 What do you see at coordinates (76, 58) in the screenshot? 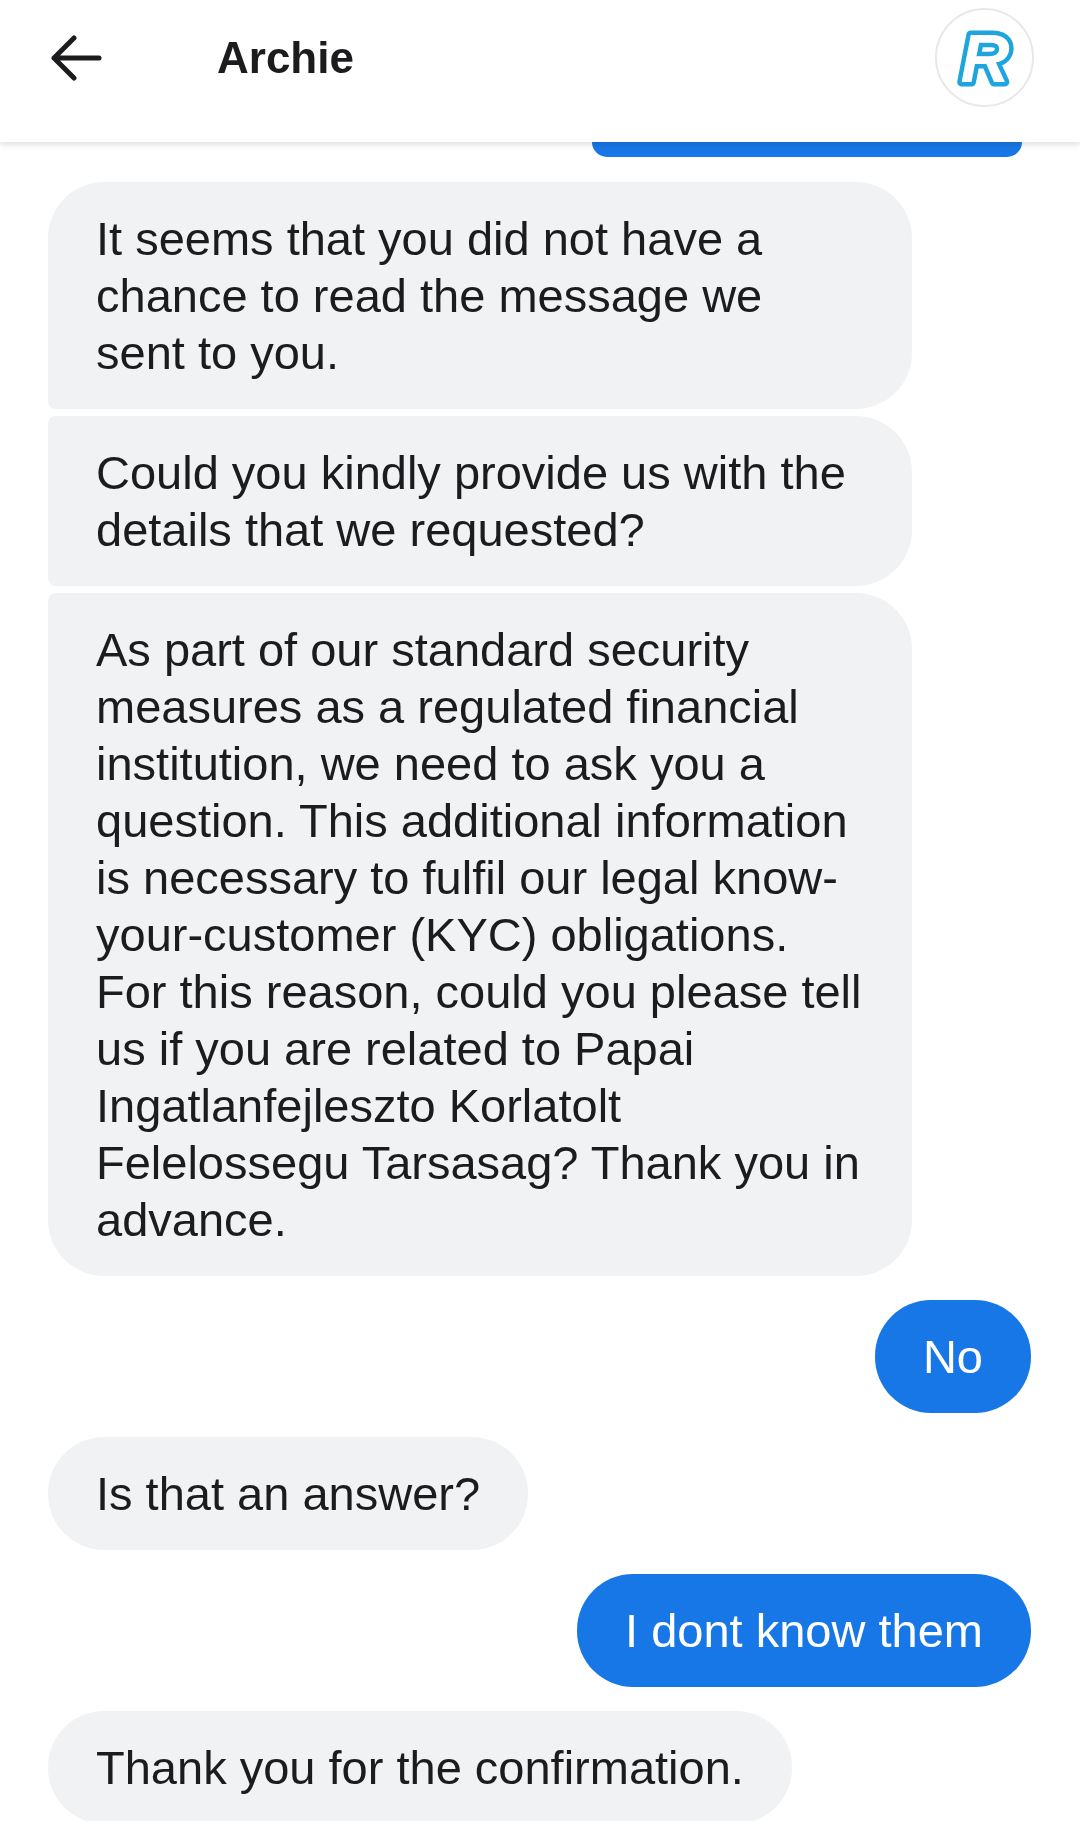
I see `back-icon` at bounding box center [76, 58].